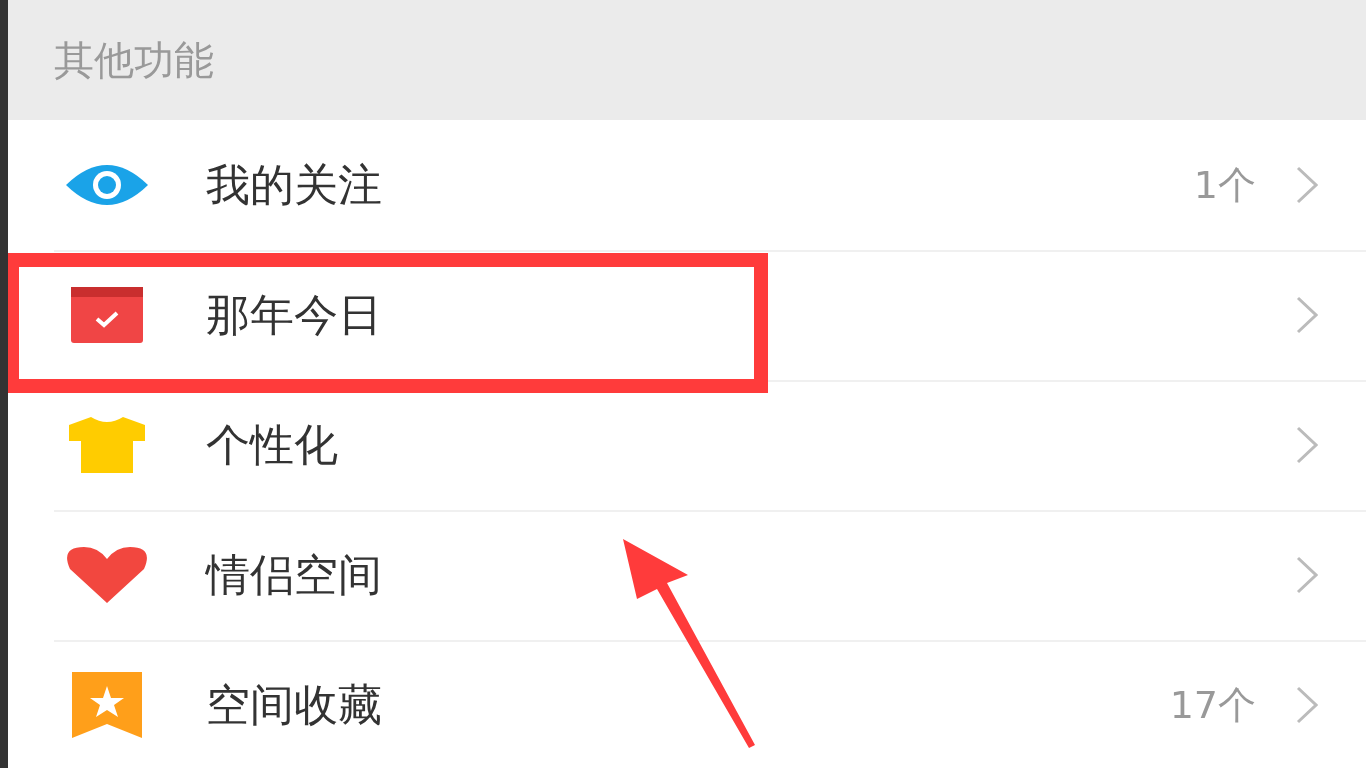 This screenshot has height=768, width=1366. Describe the element at coordinates (294, 315) in the screenshot. I see `item-label: 那年今日` at that location.